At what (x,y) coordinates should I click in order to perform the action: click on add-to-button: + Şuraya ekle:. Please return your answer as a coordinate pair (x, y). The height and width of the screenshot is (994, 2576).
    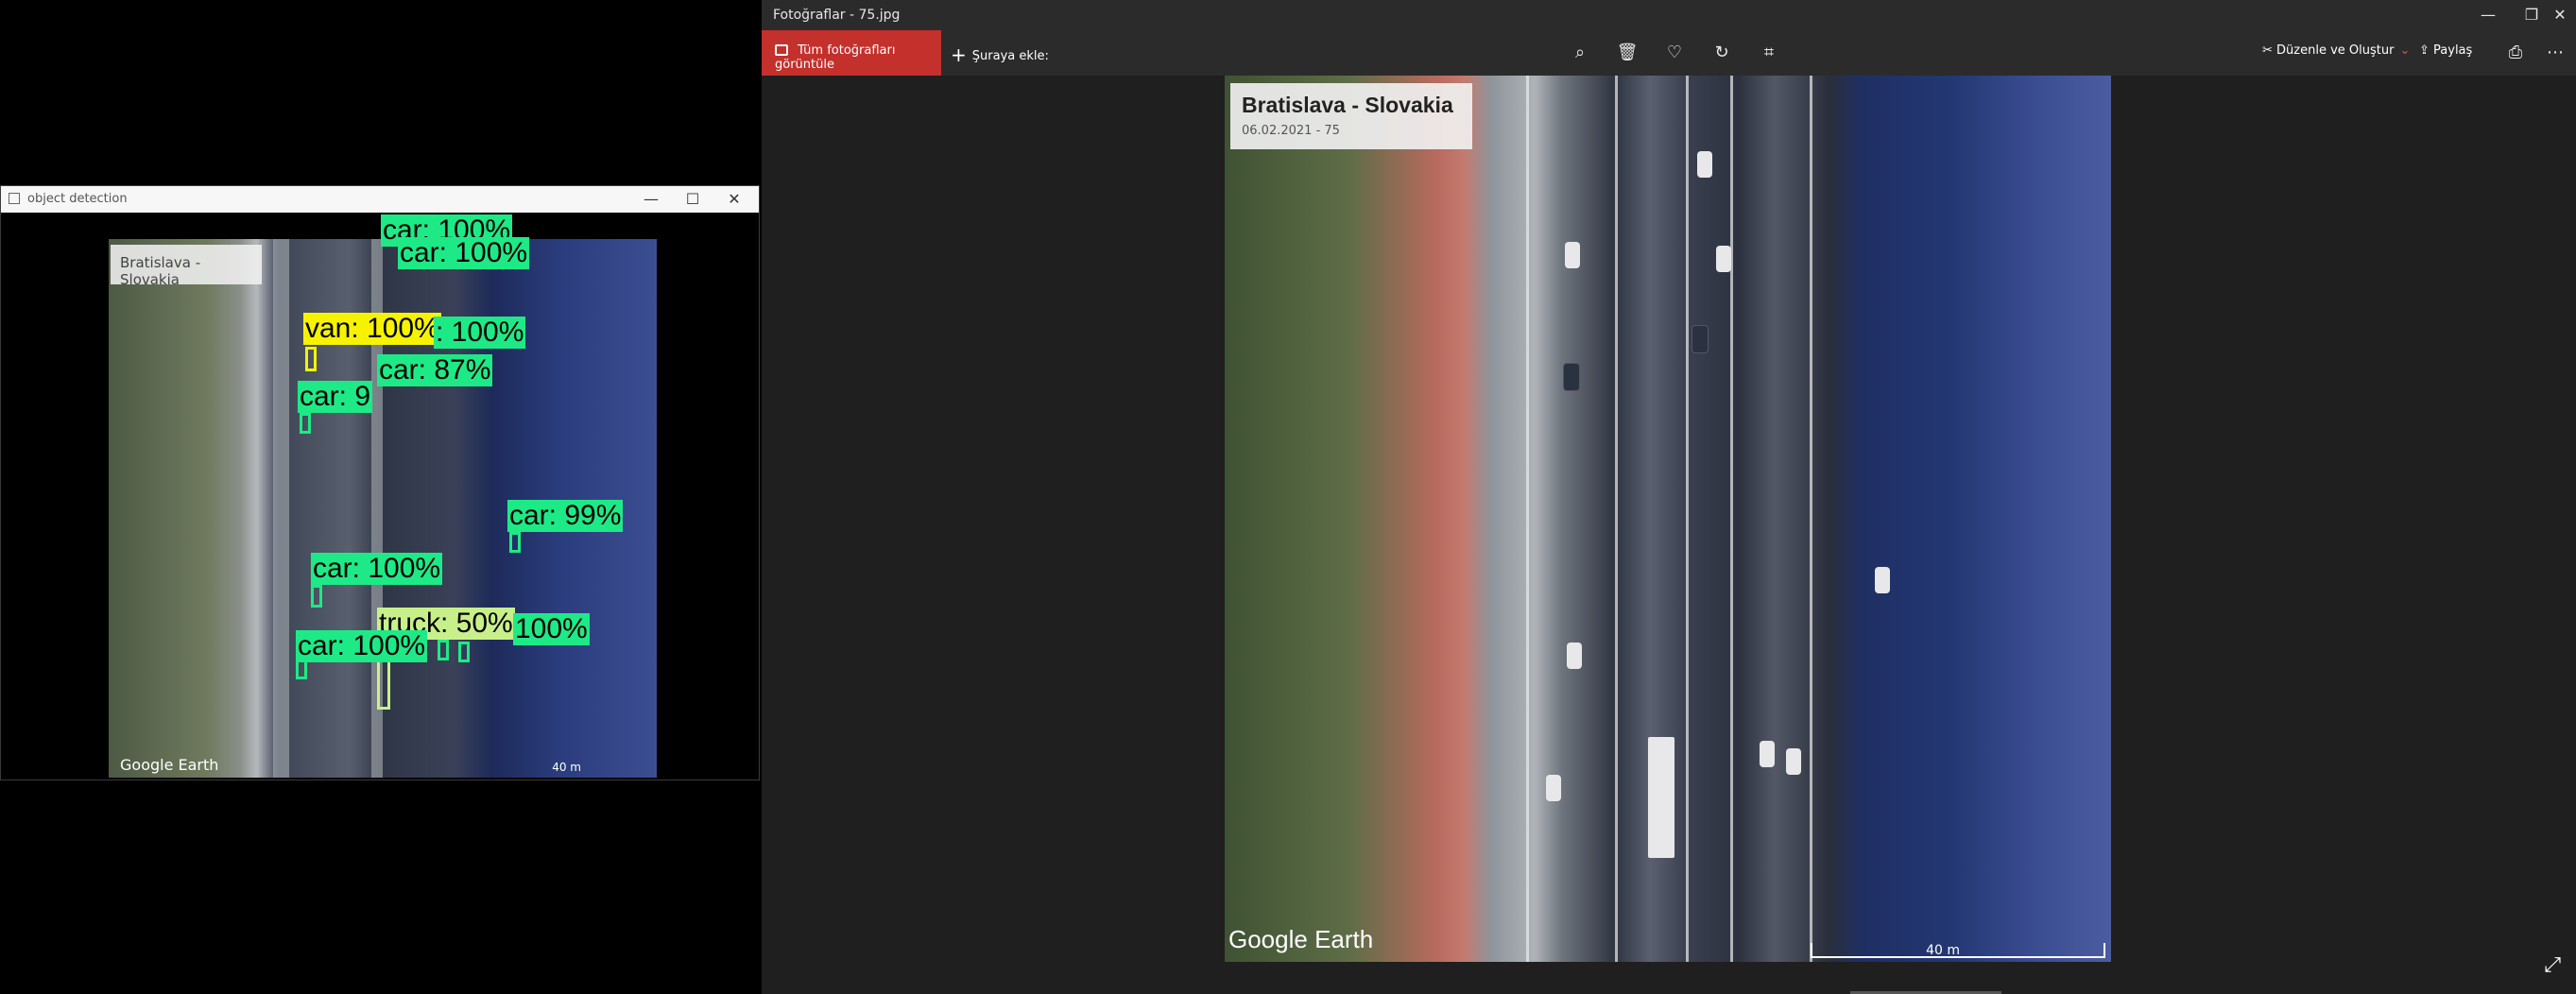
    Looking at the image, I should click on (1000, 55).